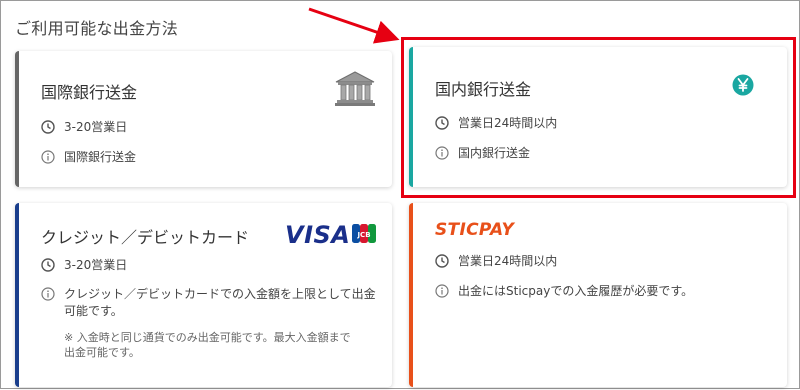 The image size is (800, 390). Describe the element at coordinates (475, 230) in the screenshot. I see `sticpay-logo: STICPAY` at that location.